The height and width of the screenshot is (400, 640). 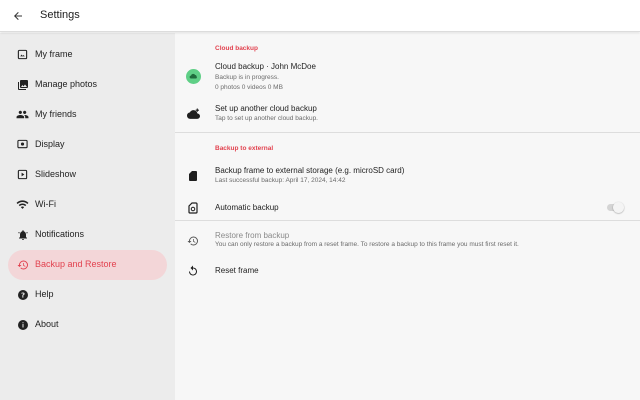 I want to click on sd-card-auto-icon, so click(x=193, y=208).